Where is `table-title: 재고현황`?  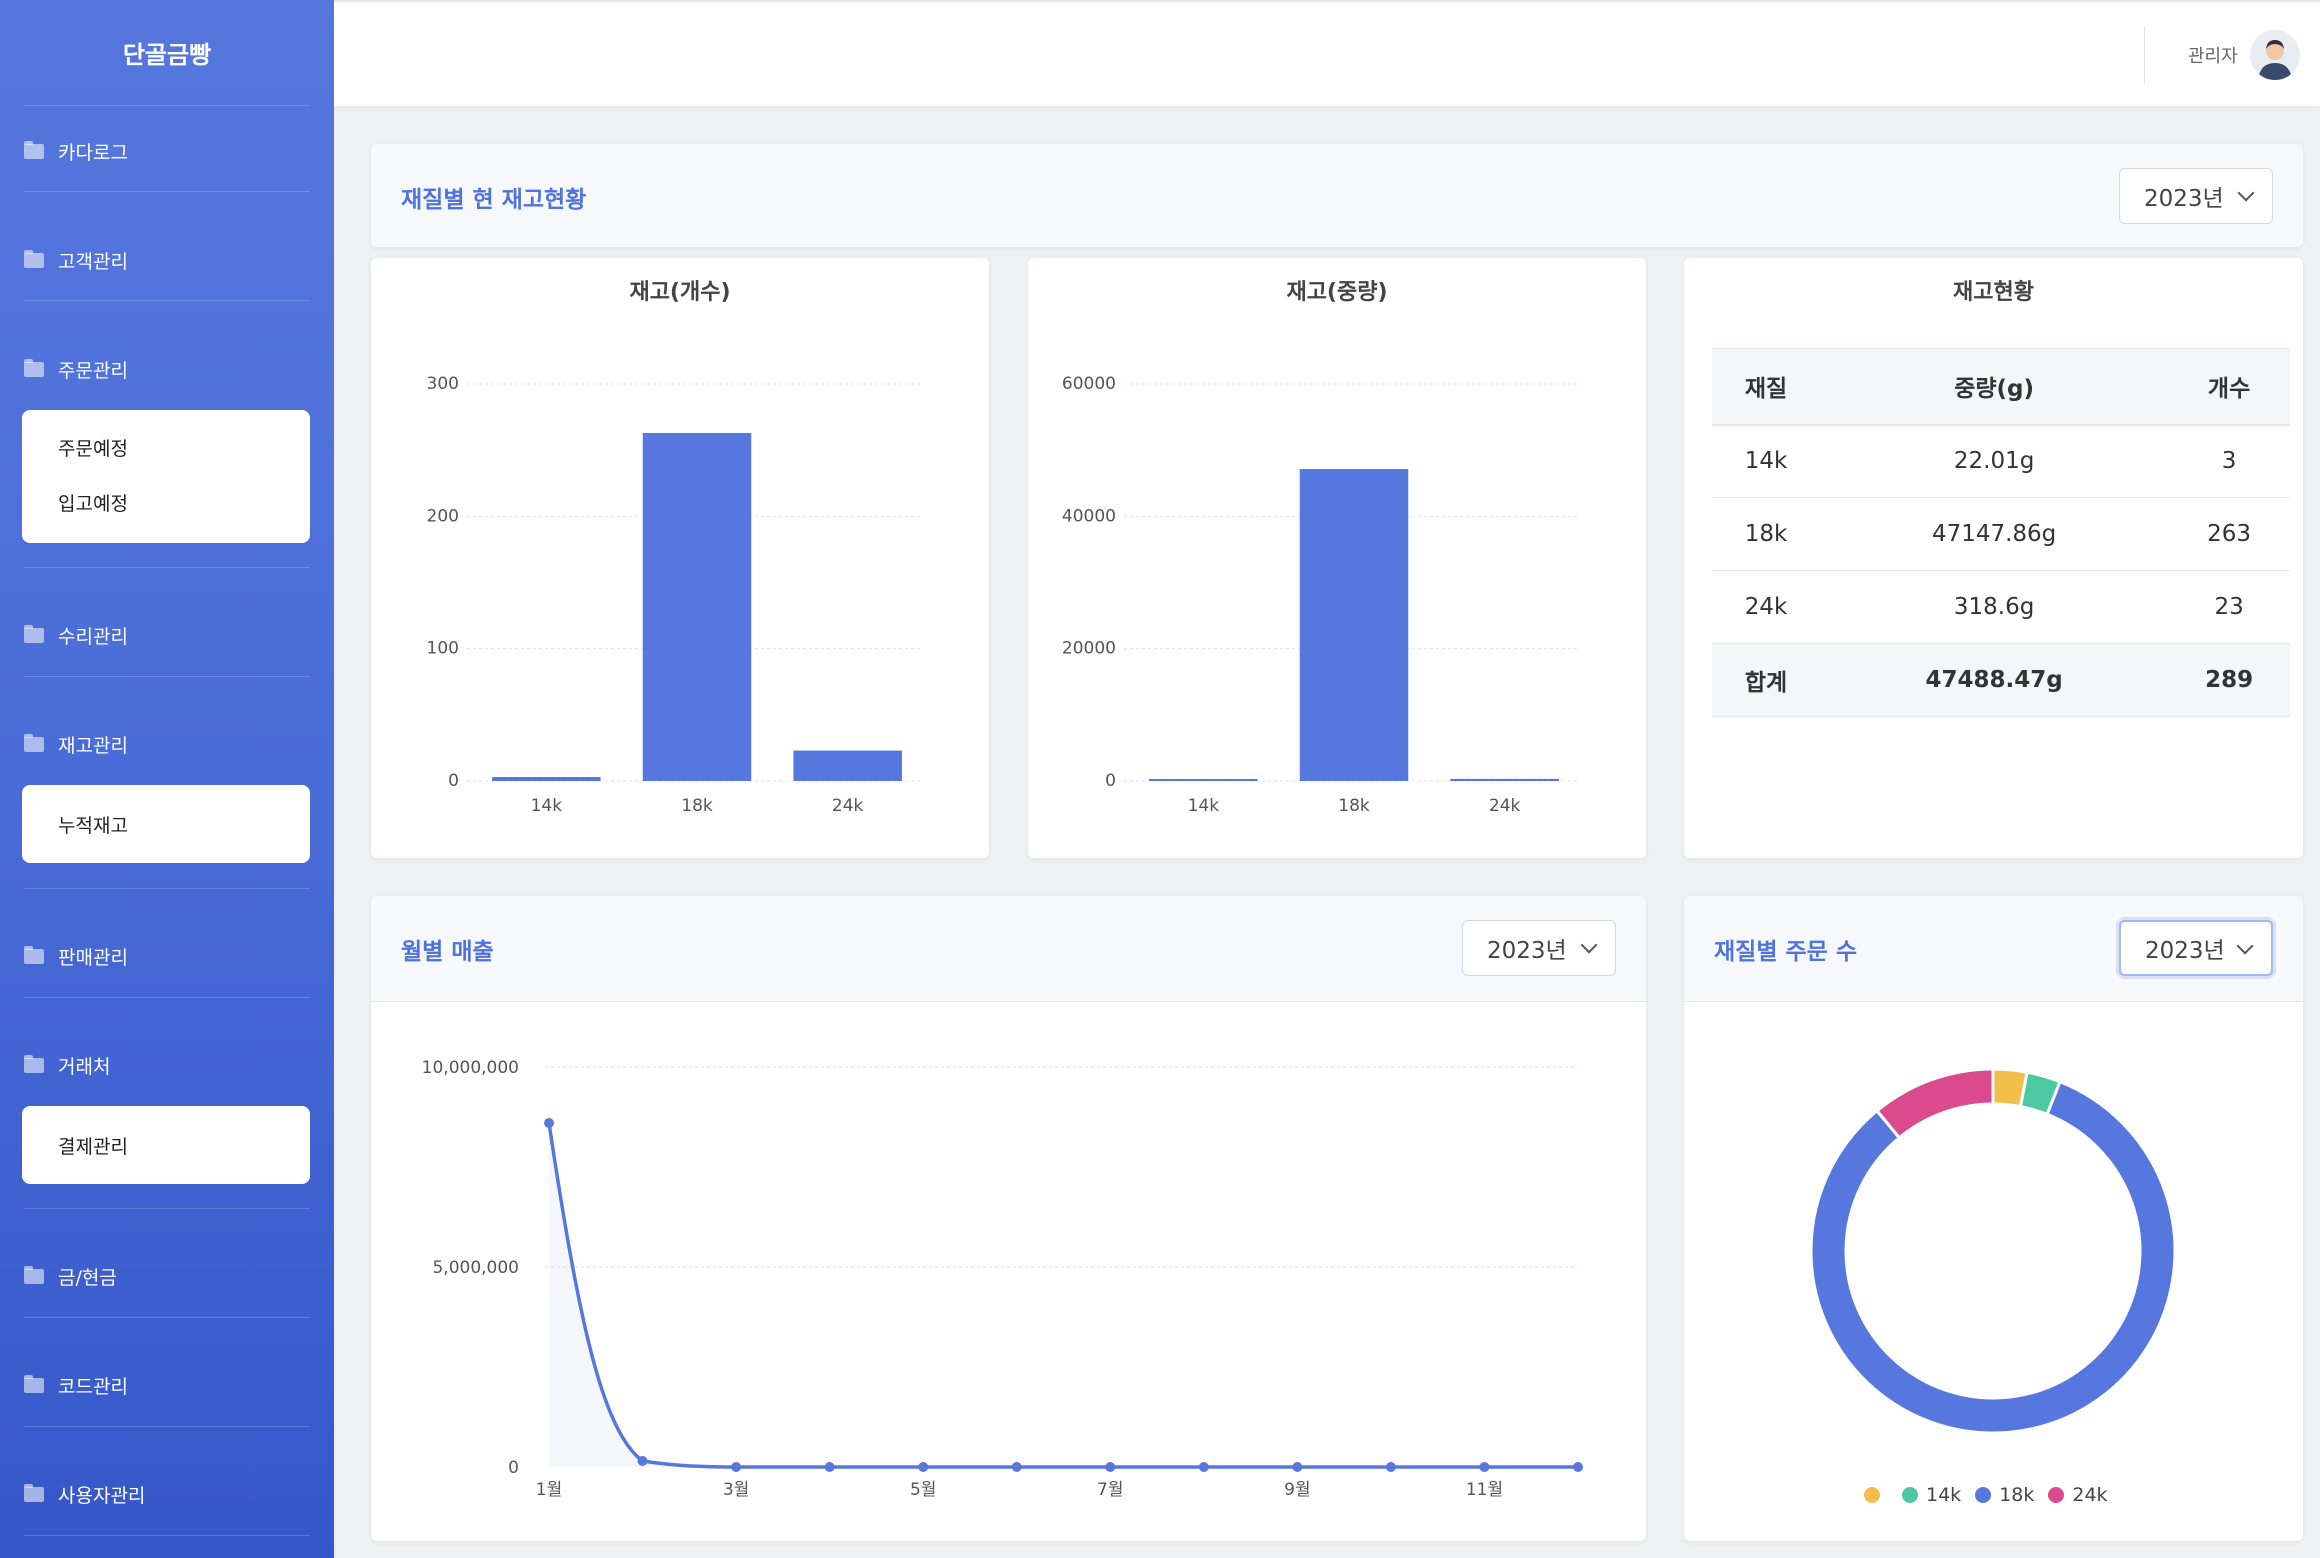 table-title: 재고현황 is located at coordinates (1993, 292).